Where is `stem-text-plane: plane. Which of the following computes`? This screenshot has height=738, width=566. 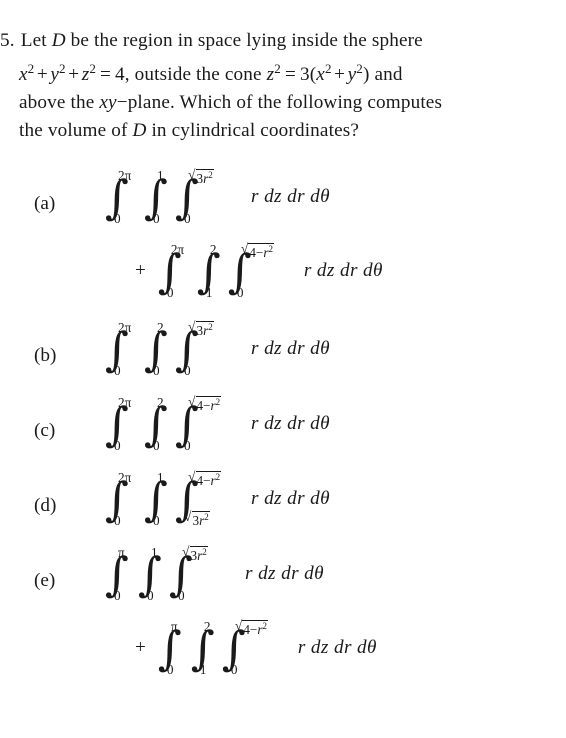 stem-text-plane: plane. Which of the following computes is located at coordinates (285, 103).